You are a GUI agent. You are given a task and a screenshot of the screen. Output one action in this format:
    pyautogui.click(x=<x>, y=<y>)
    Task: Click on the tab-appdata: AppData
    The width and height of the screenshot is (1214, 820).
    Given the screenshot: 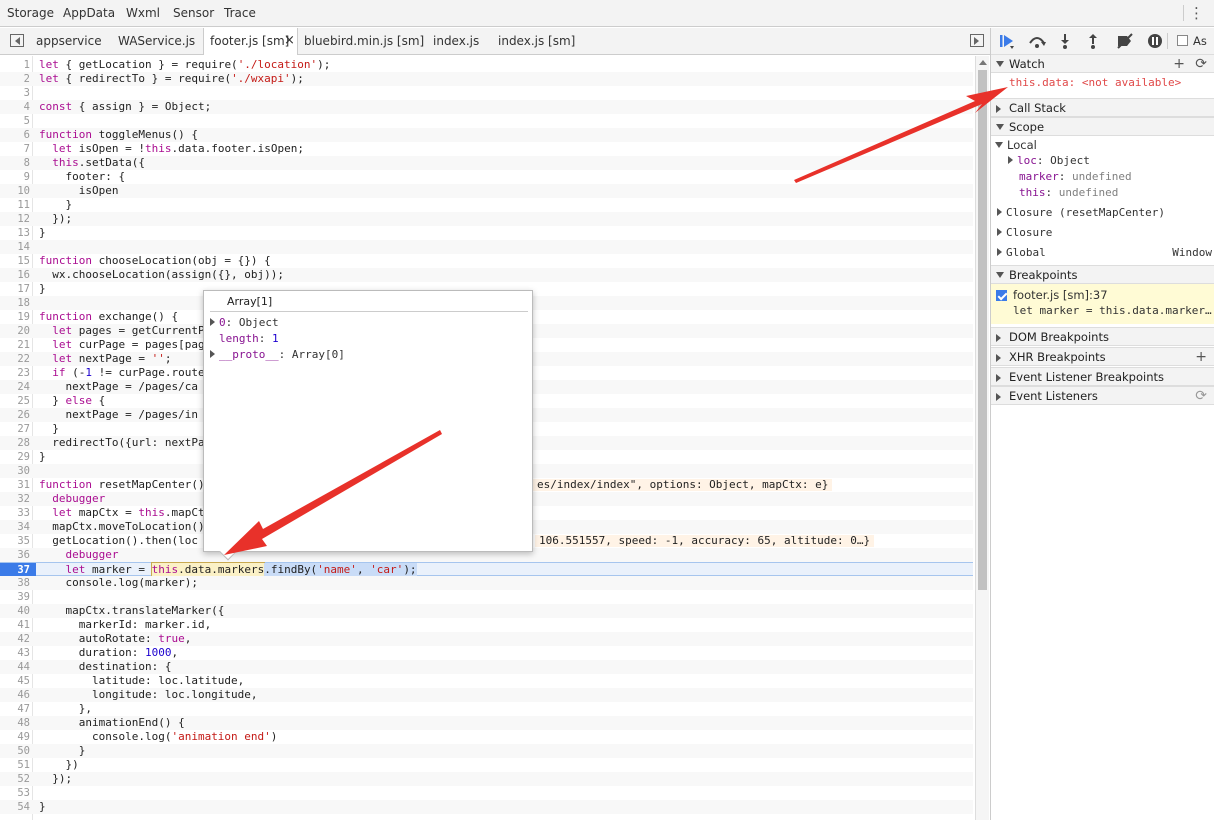 What is the action you would take?
    pyautogui.click(x=89, y=13)
    